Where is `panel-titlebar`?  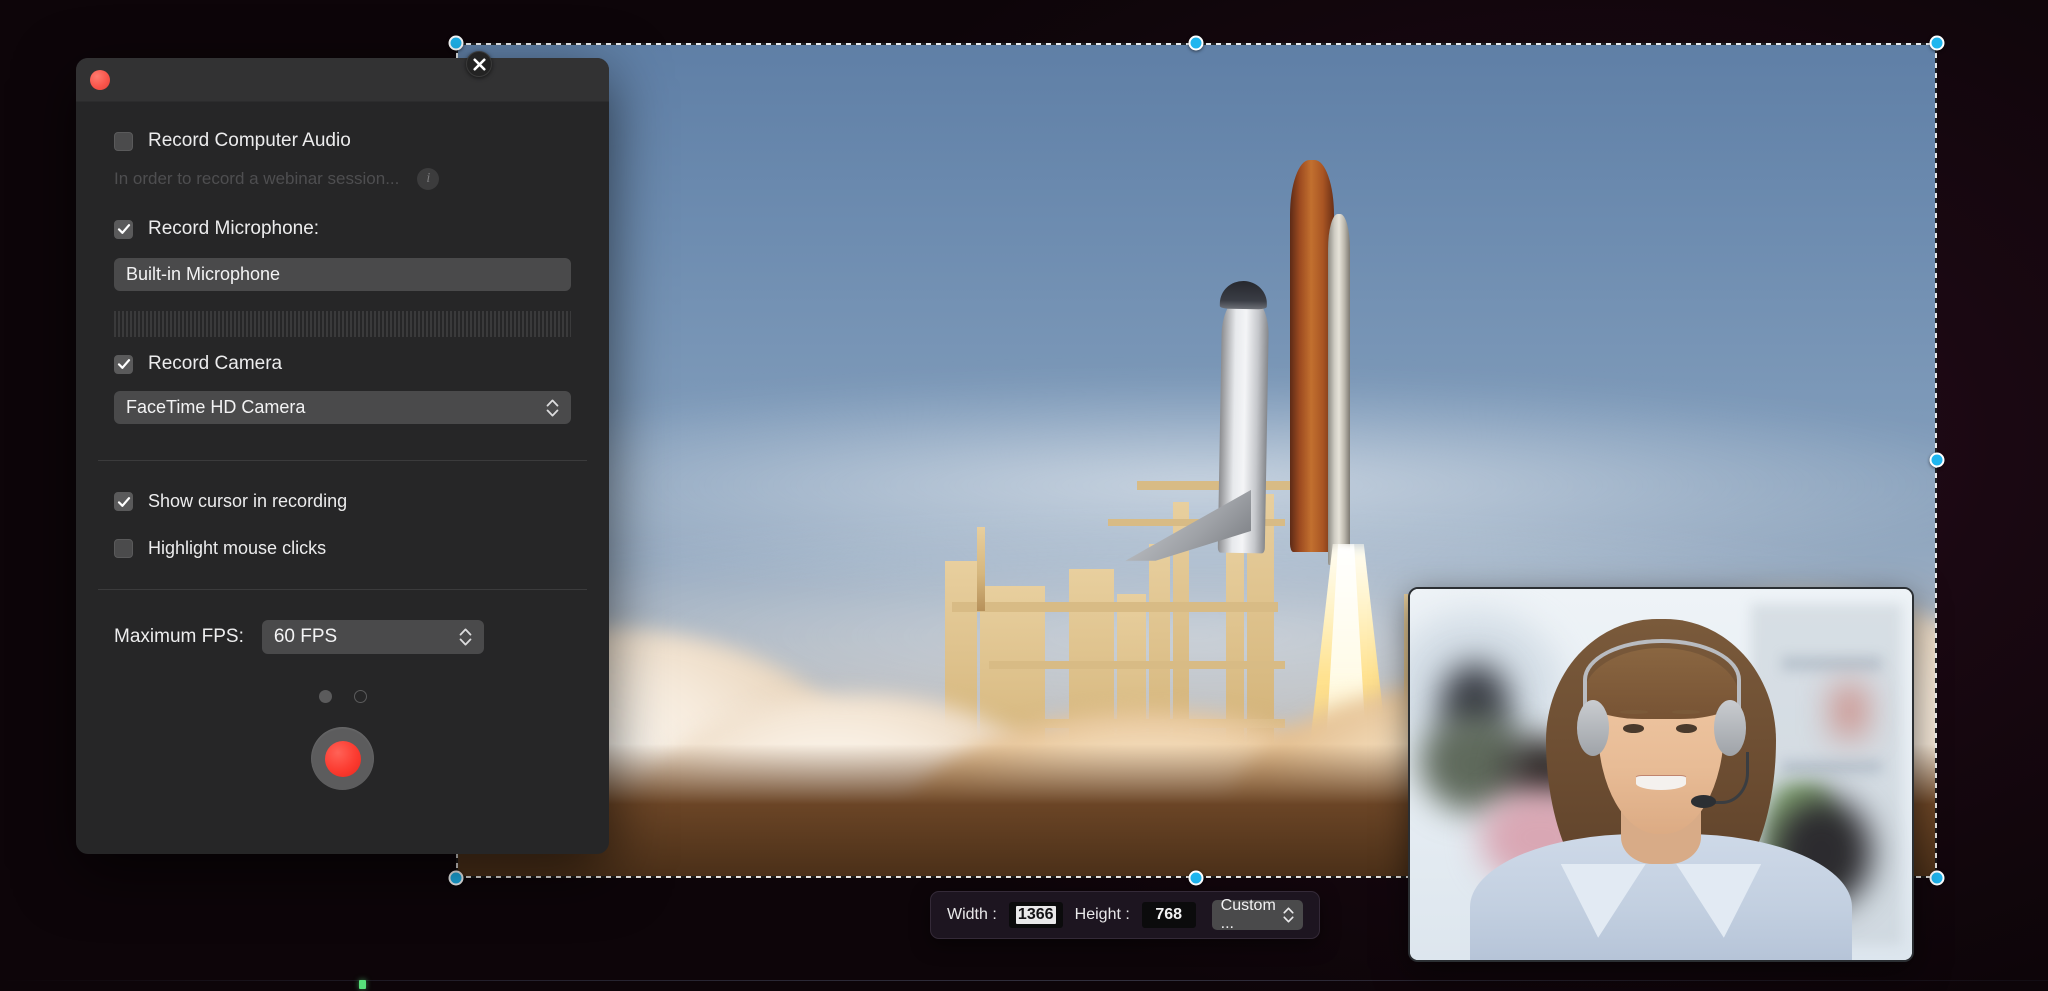
panel-titlebar is located at coordinates (342, 80).